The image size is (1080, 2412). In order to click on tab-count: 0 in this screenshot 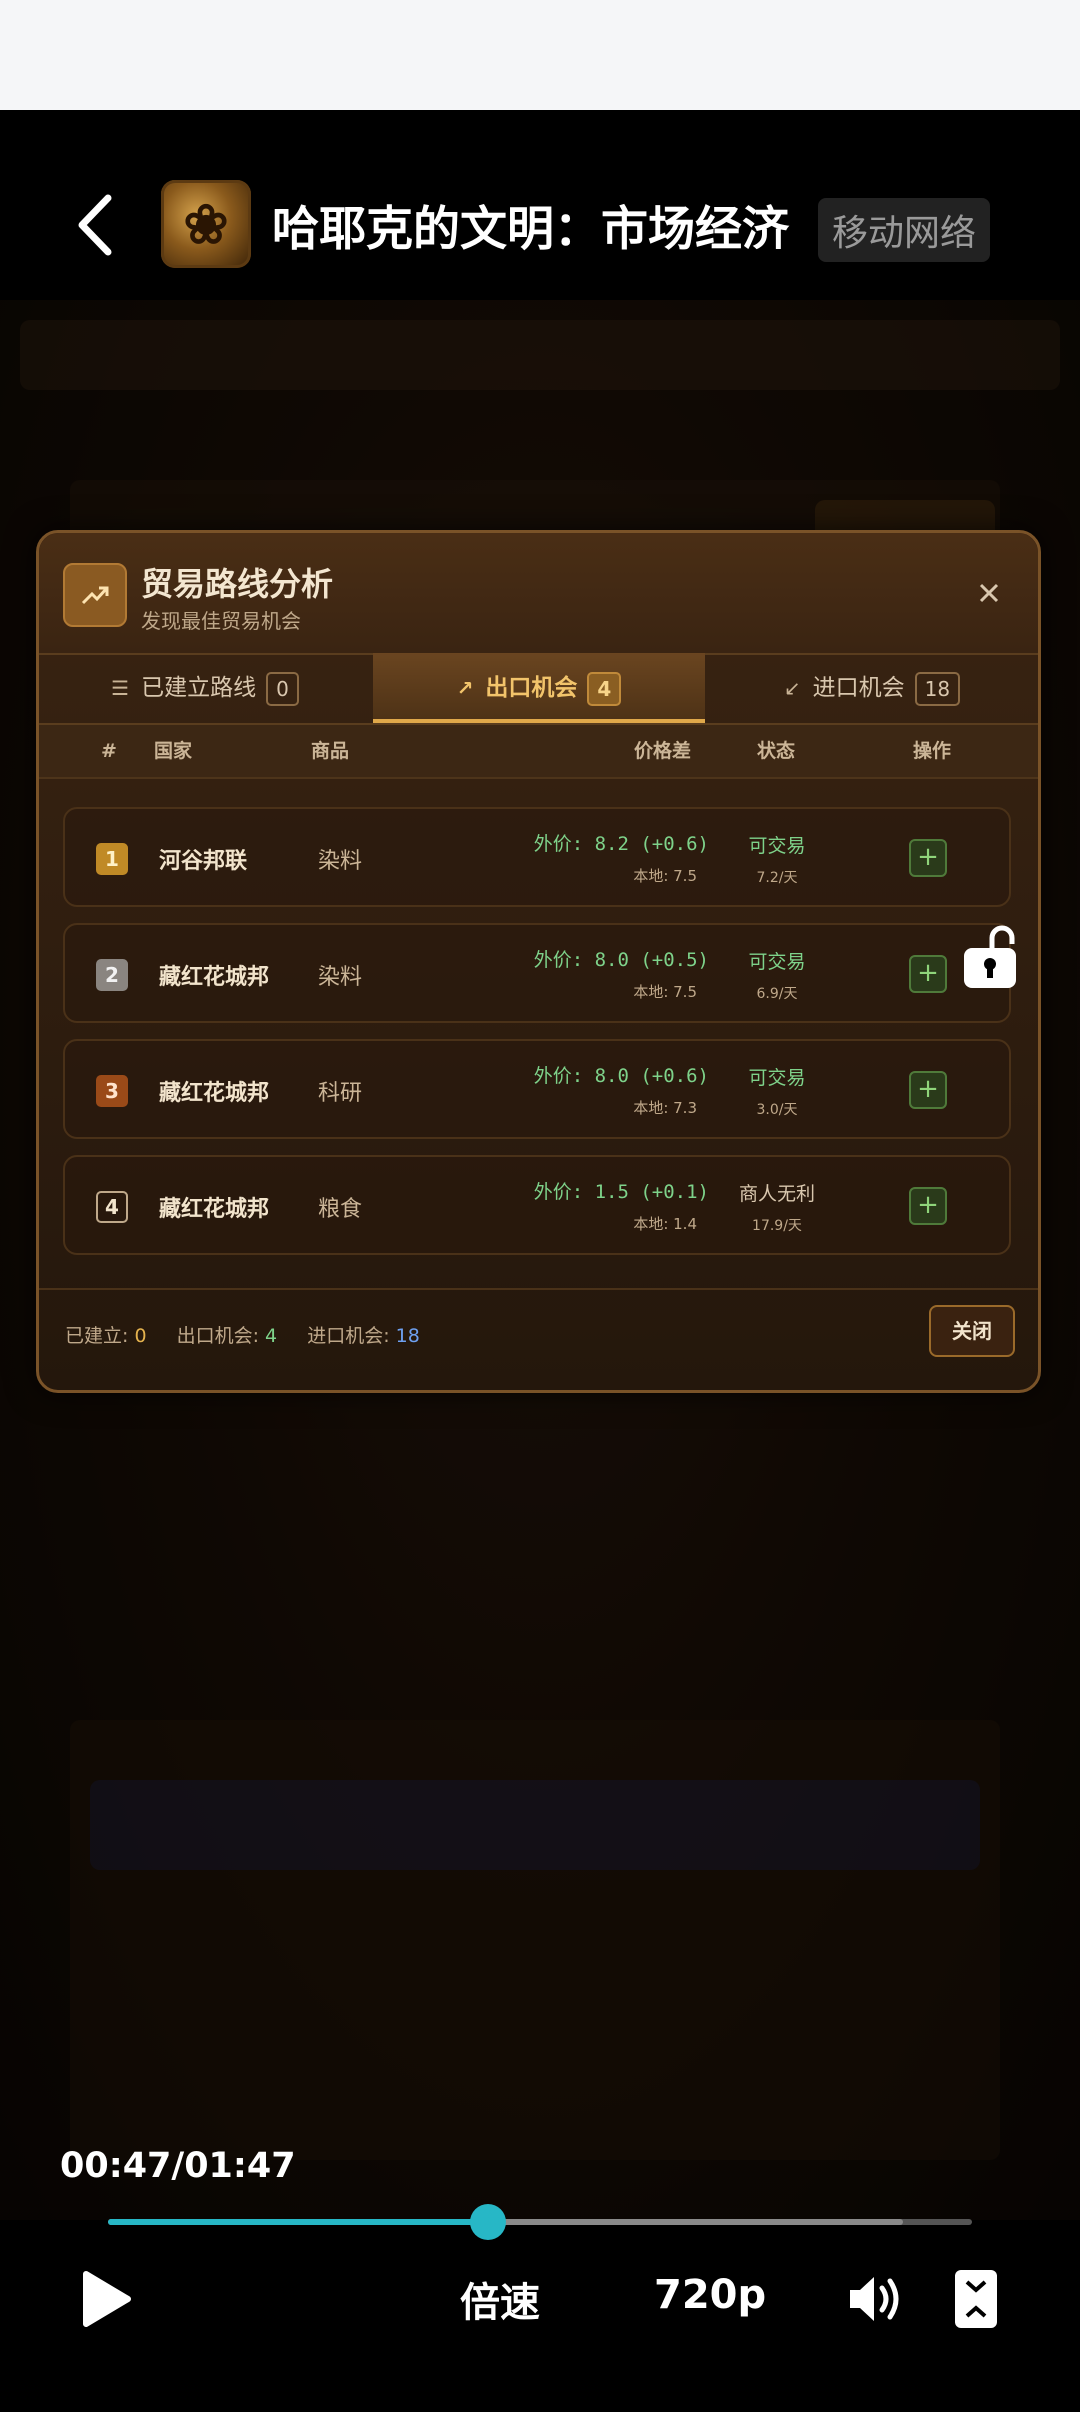, I will do `click(282, 688)`.